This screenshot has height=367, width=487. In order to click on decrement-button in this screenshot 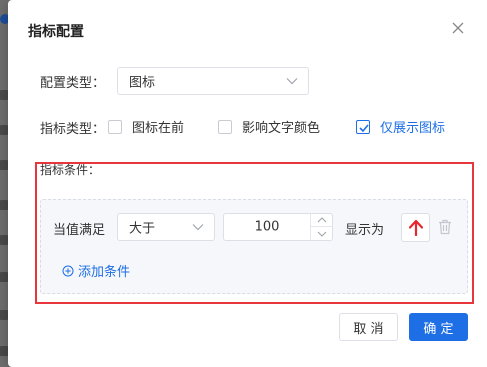, I will do `click(321, 233)`.